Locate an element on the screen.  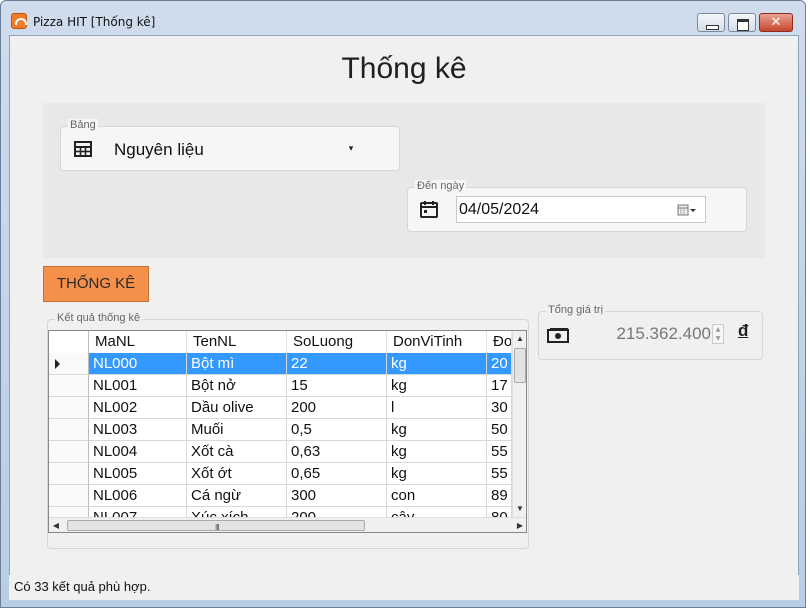
cell-soluong: 0,5 is located at coordinates (337, 430).